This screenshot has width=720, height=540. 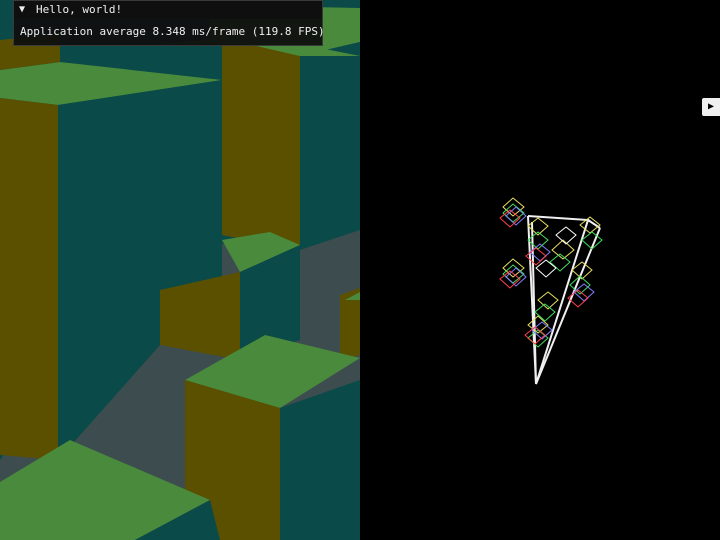 What do you see at coordinates (79, 9) in the screenshot?
I see `window-title: Hello, world!` at bounding box center [79, 9].